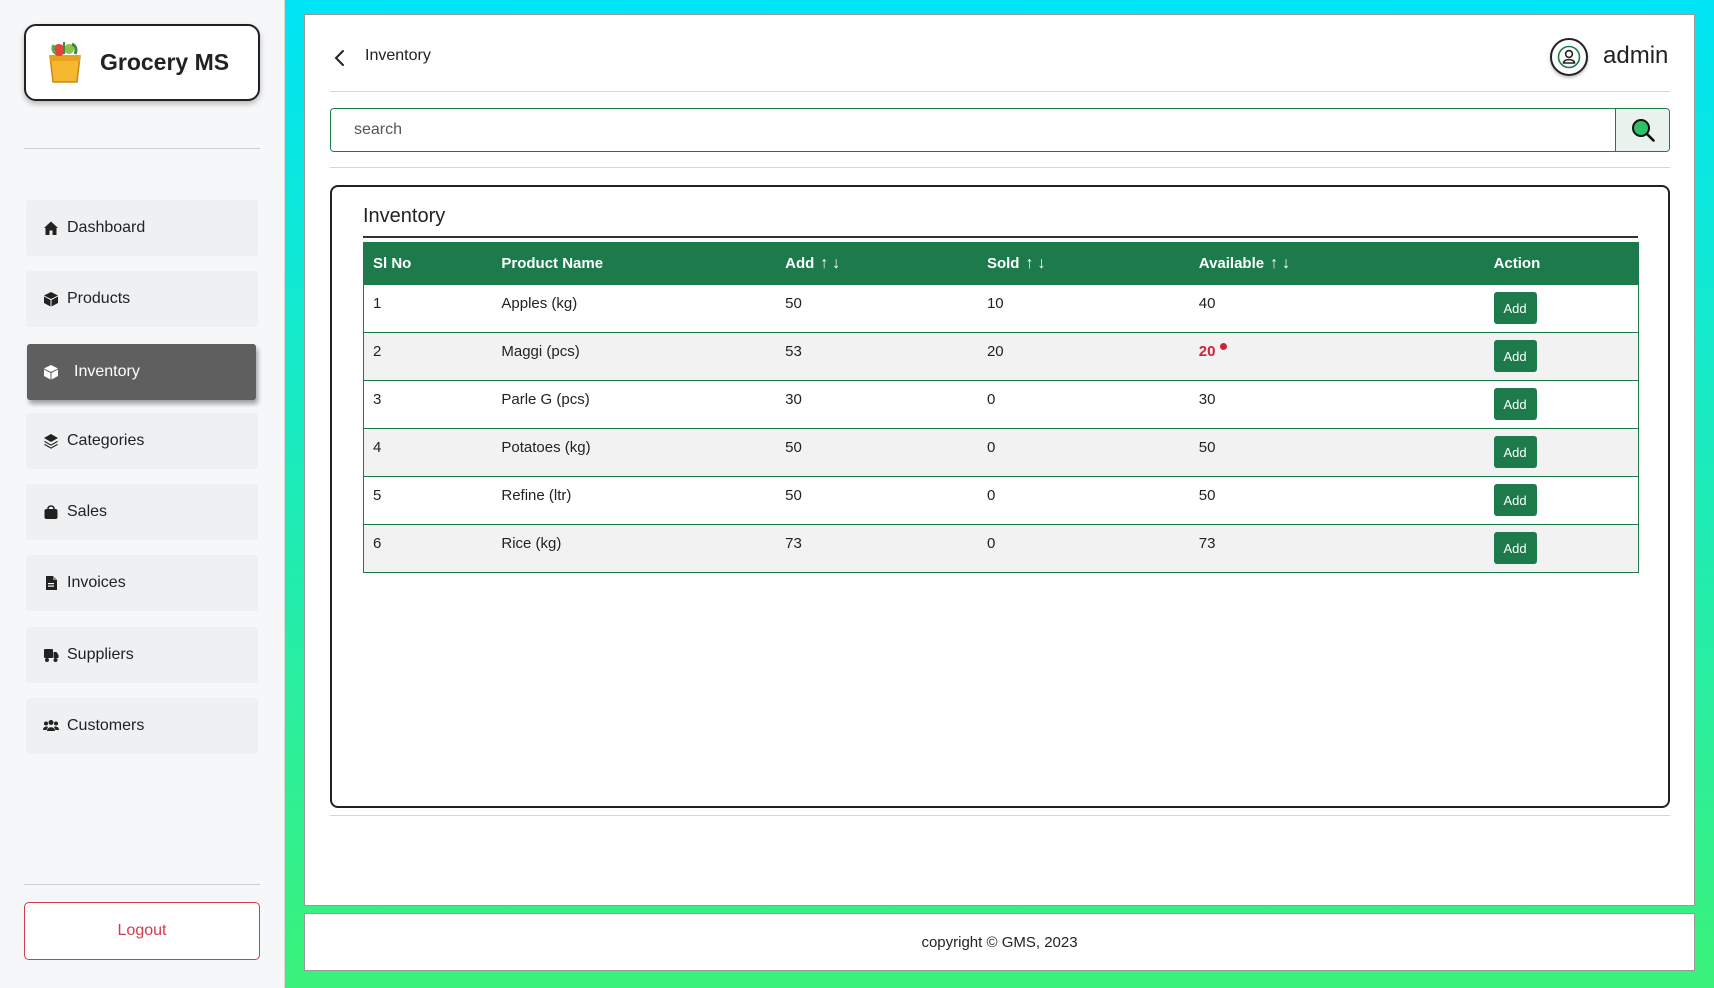 Image resolution: width=1714 pixels, height=988 pixels. I want to click on cell-available: 50, so click(1337, 500).